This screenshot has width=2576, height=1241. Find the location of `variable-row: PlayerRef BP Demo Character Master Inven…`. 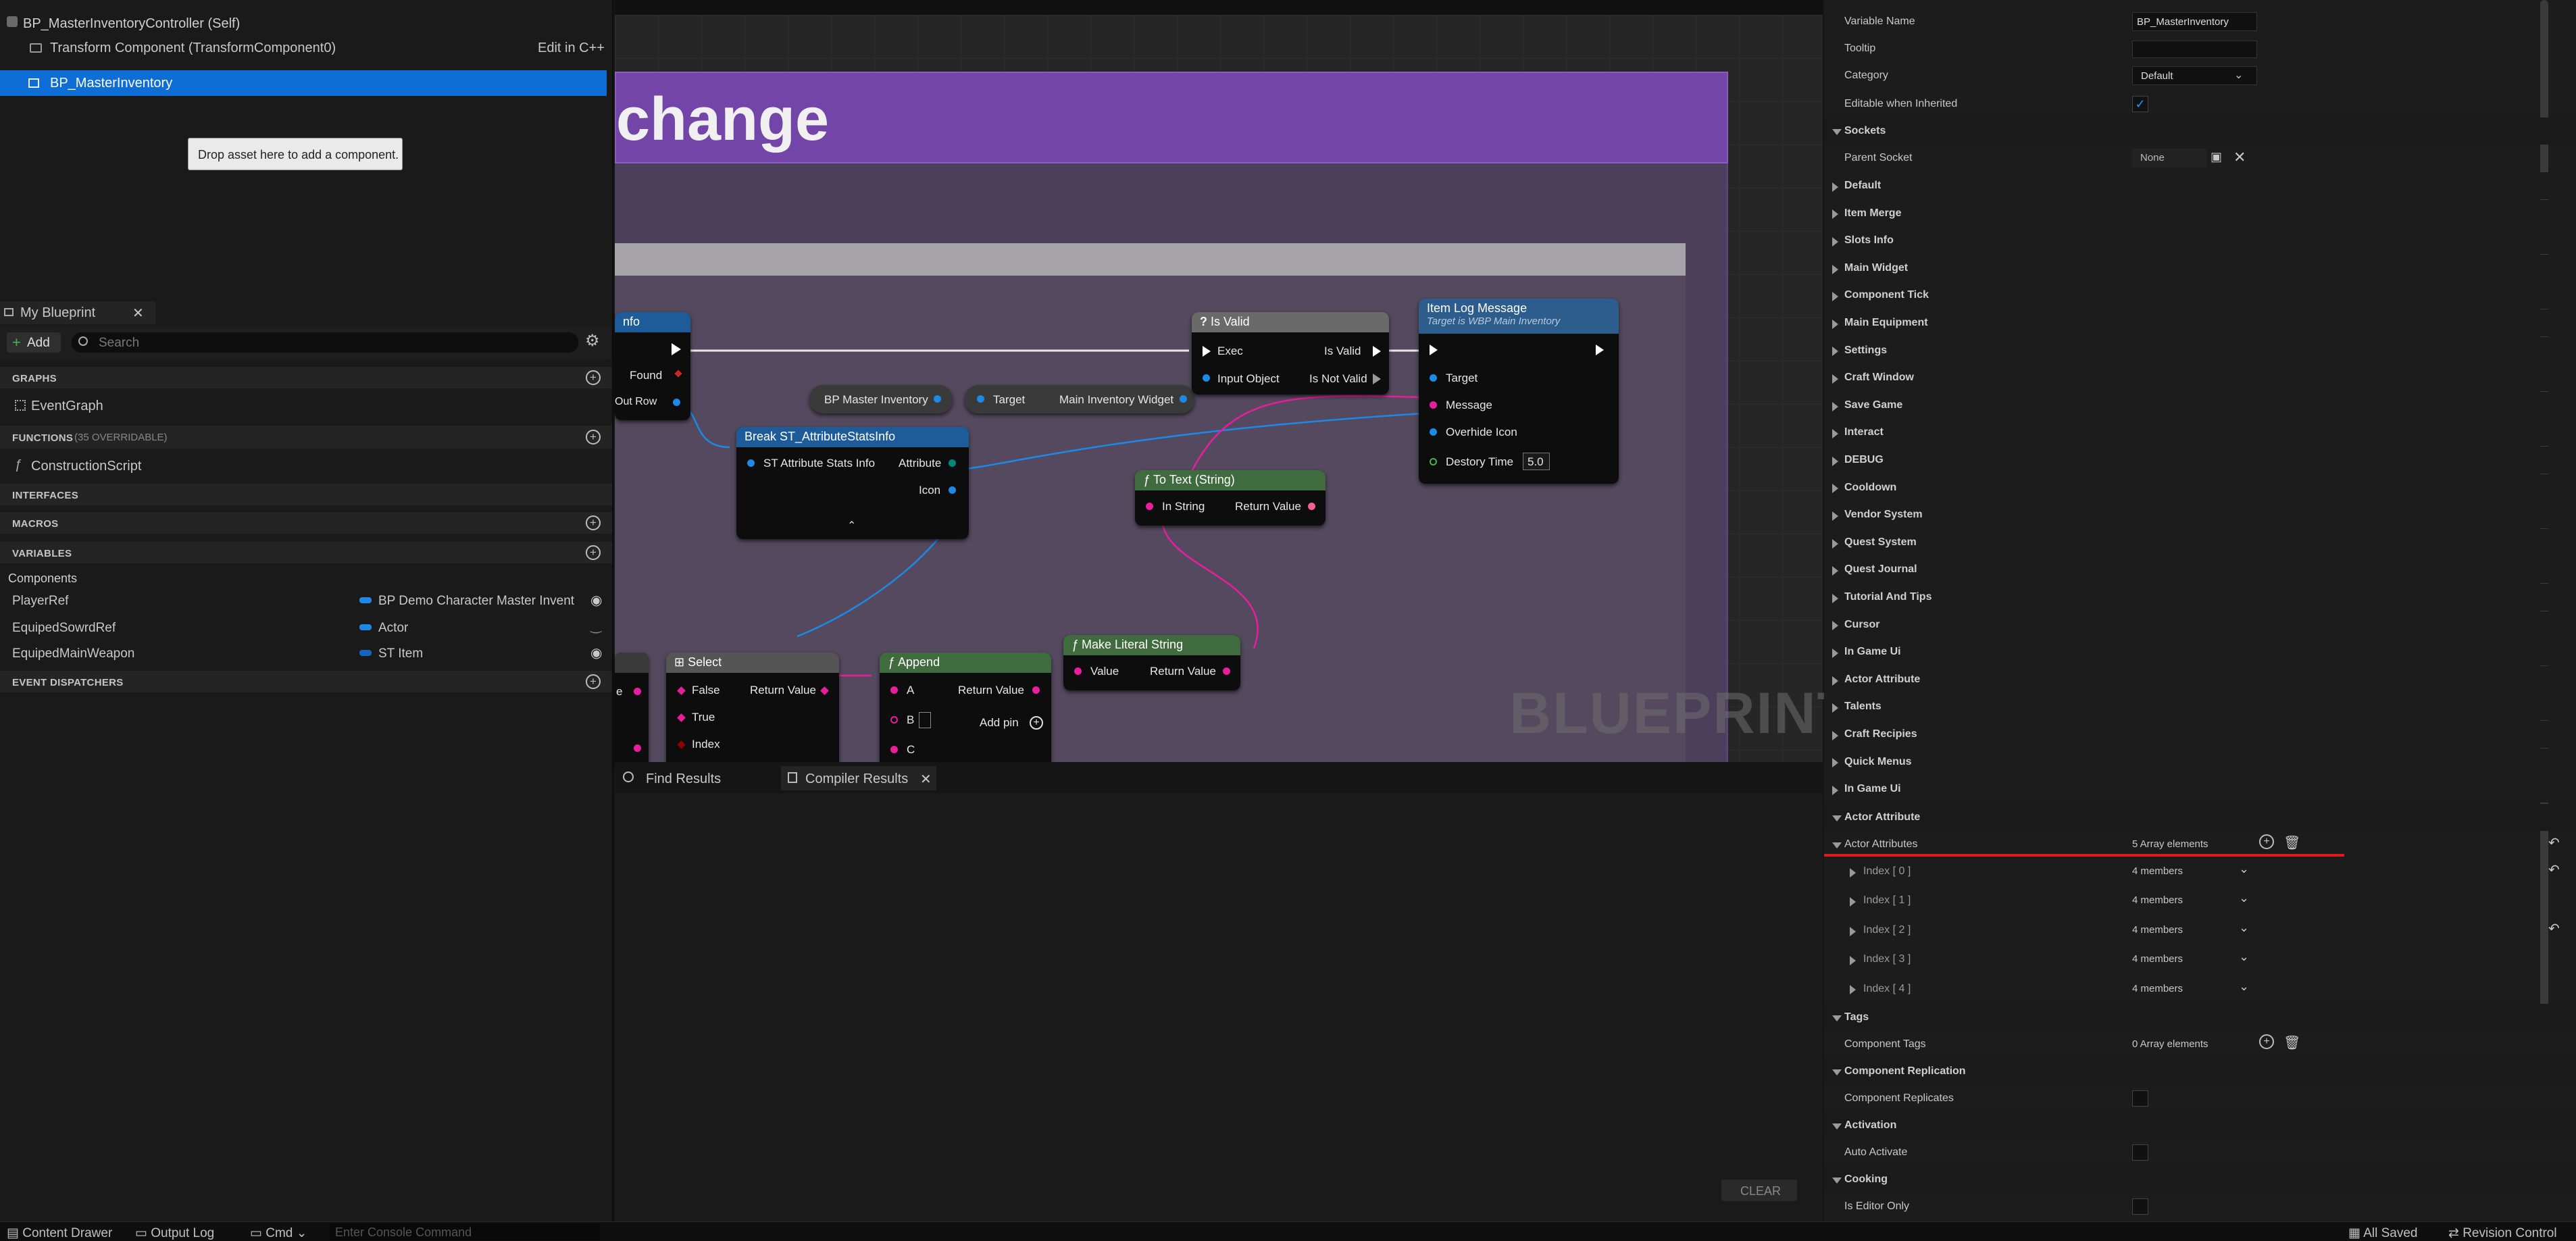

variable-row: PlayerRef BP Demo Character Master Inven… is located at coordinates (306, 600).